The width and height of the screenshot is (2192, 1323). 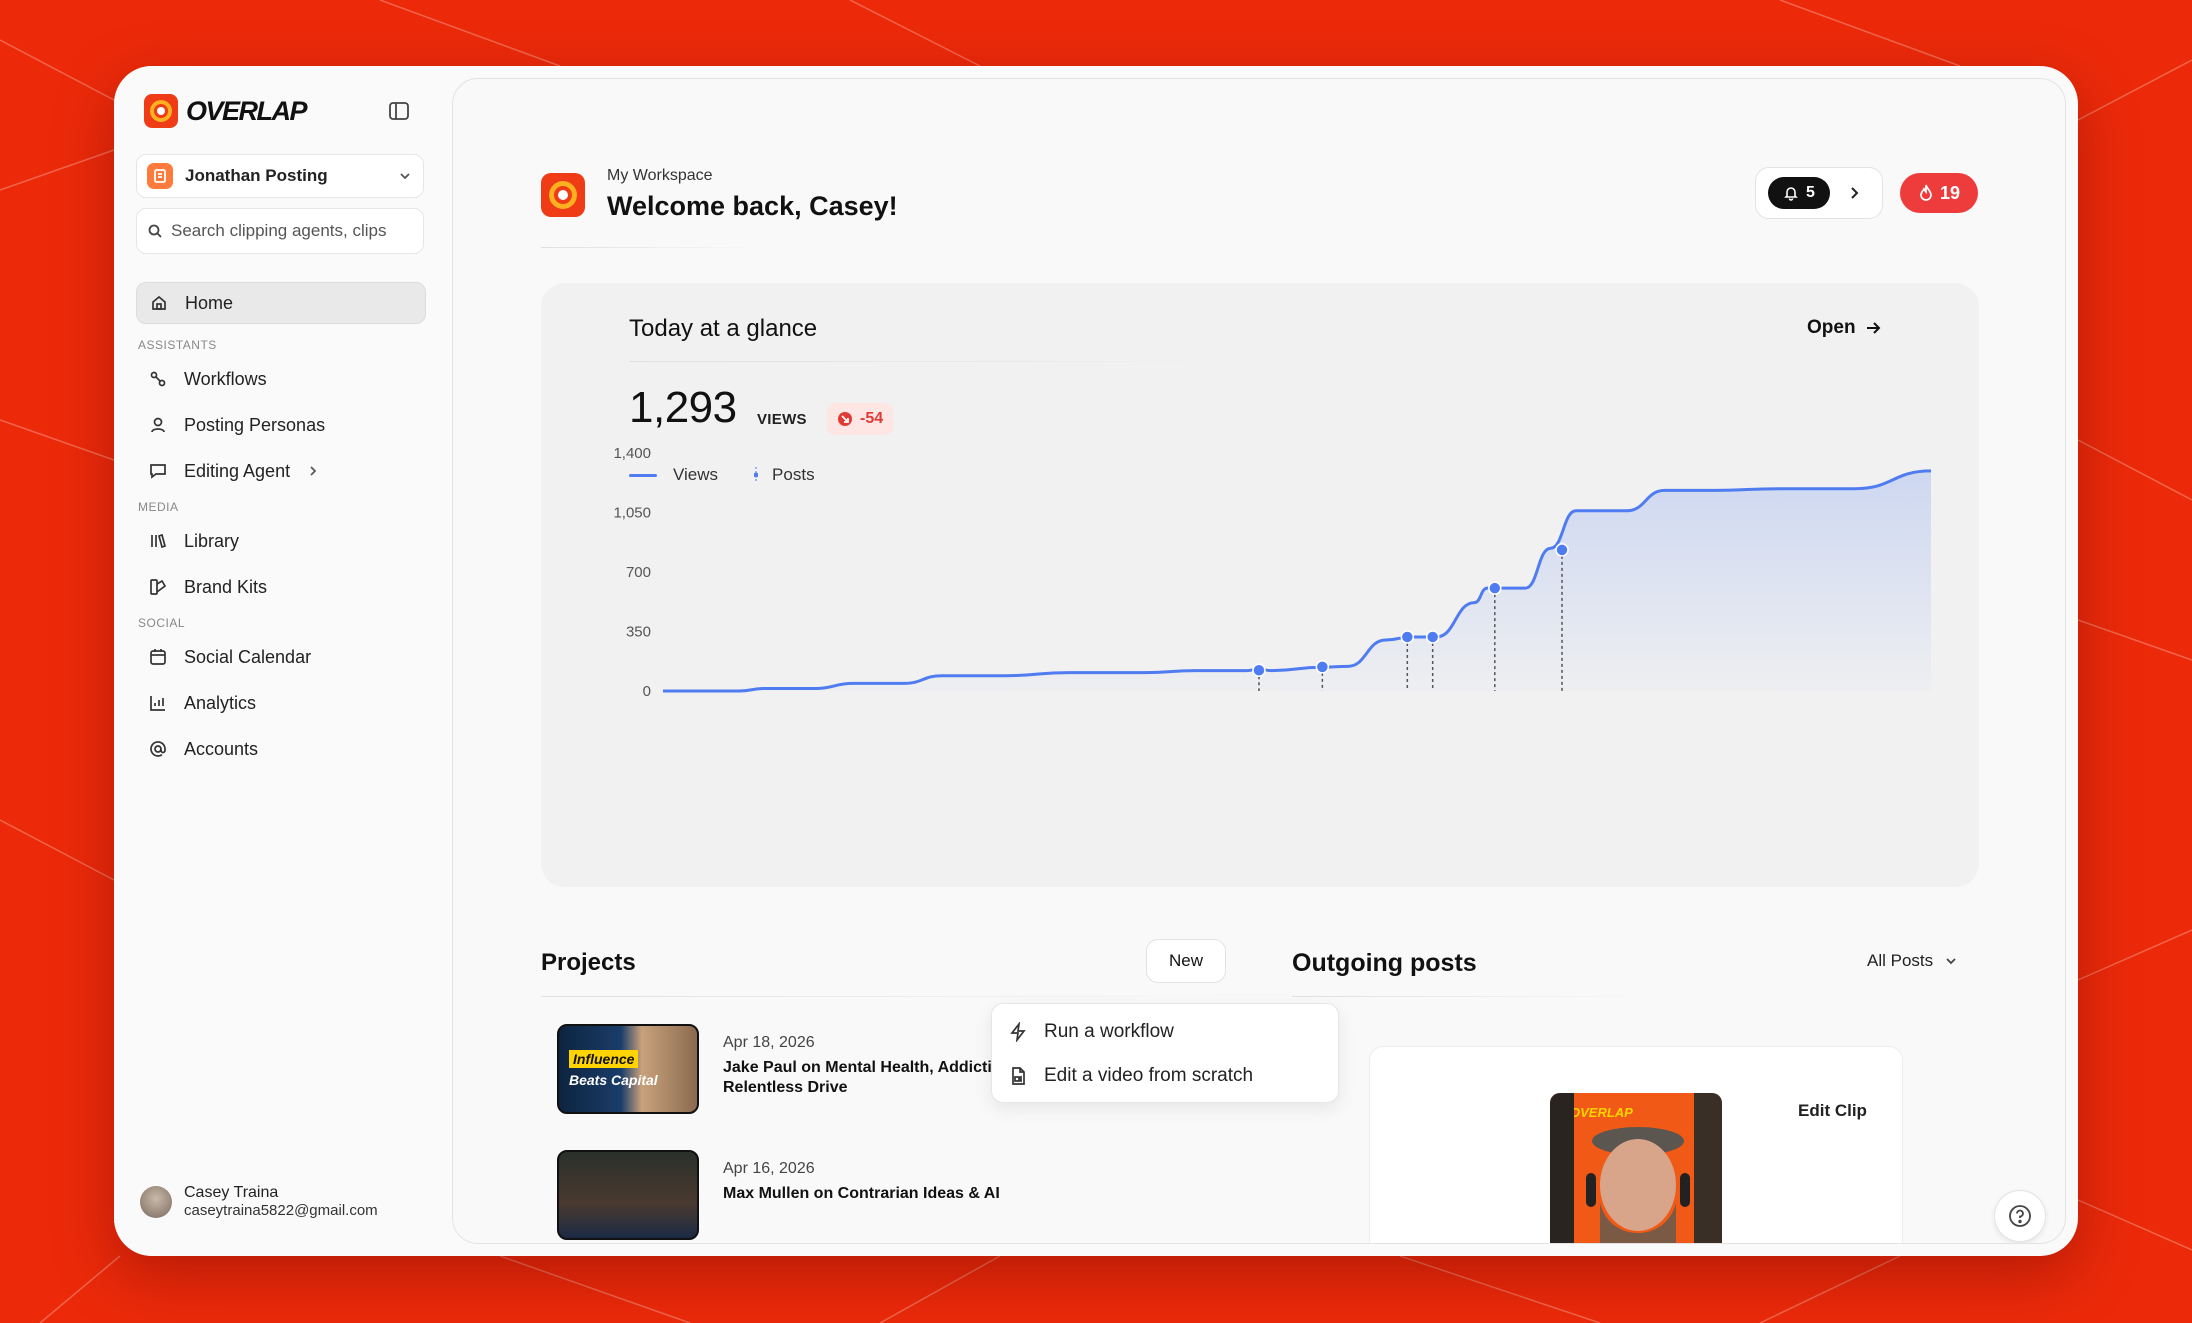 What do you see at coordinates (281, 749) in the screenshot?
I see `sidebar-item-accounts: Accounts` at bounding box center [281, 749].